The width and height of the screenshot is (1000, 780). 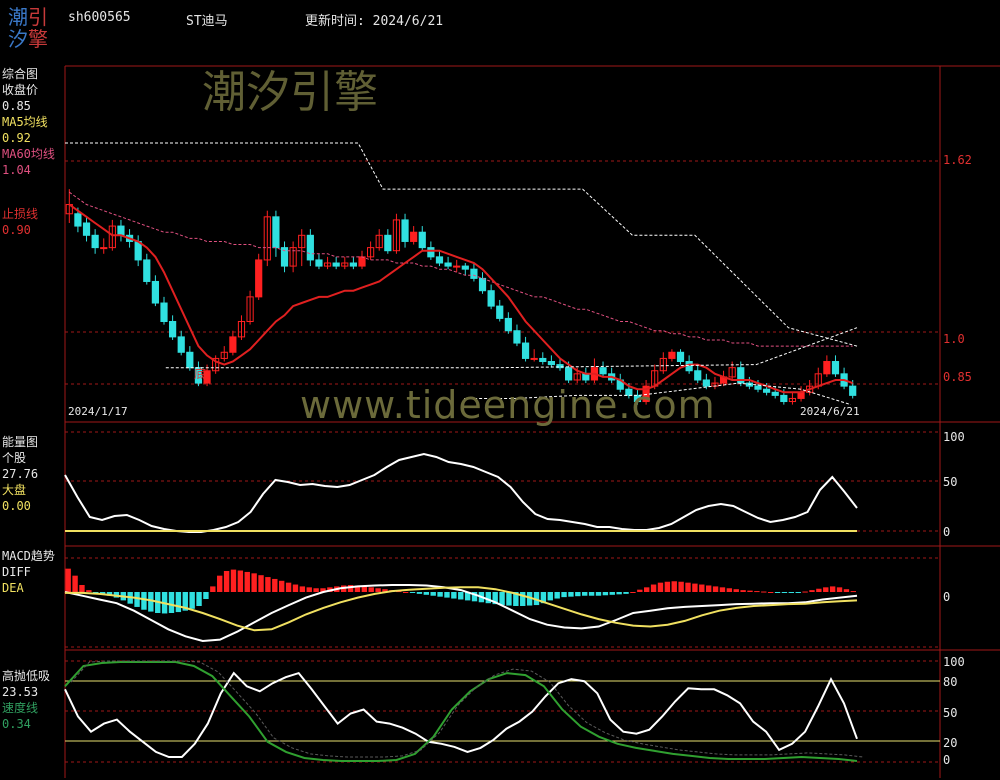 I want to click on ma60-label: MA60均线, so click(x=28, y=154).